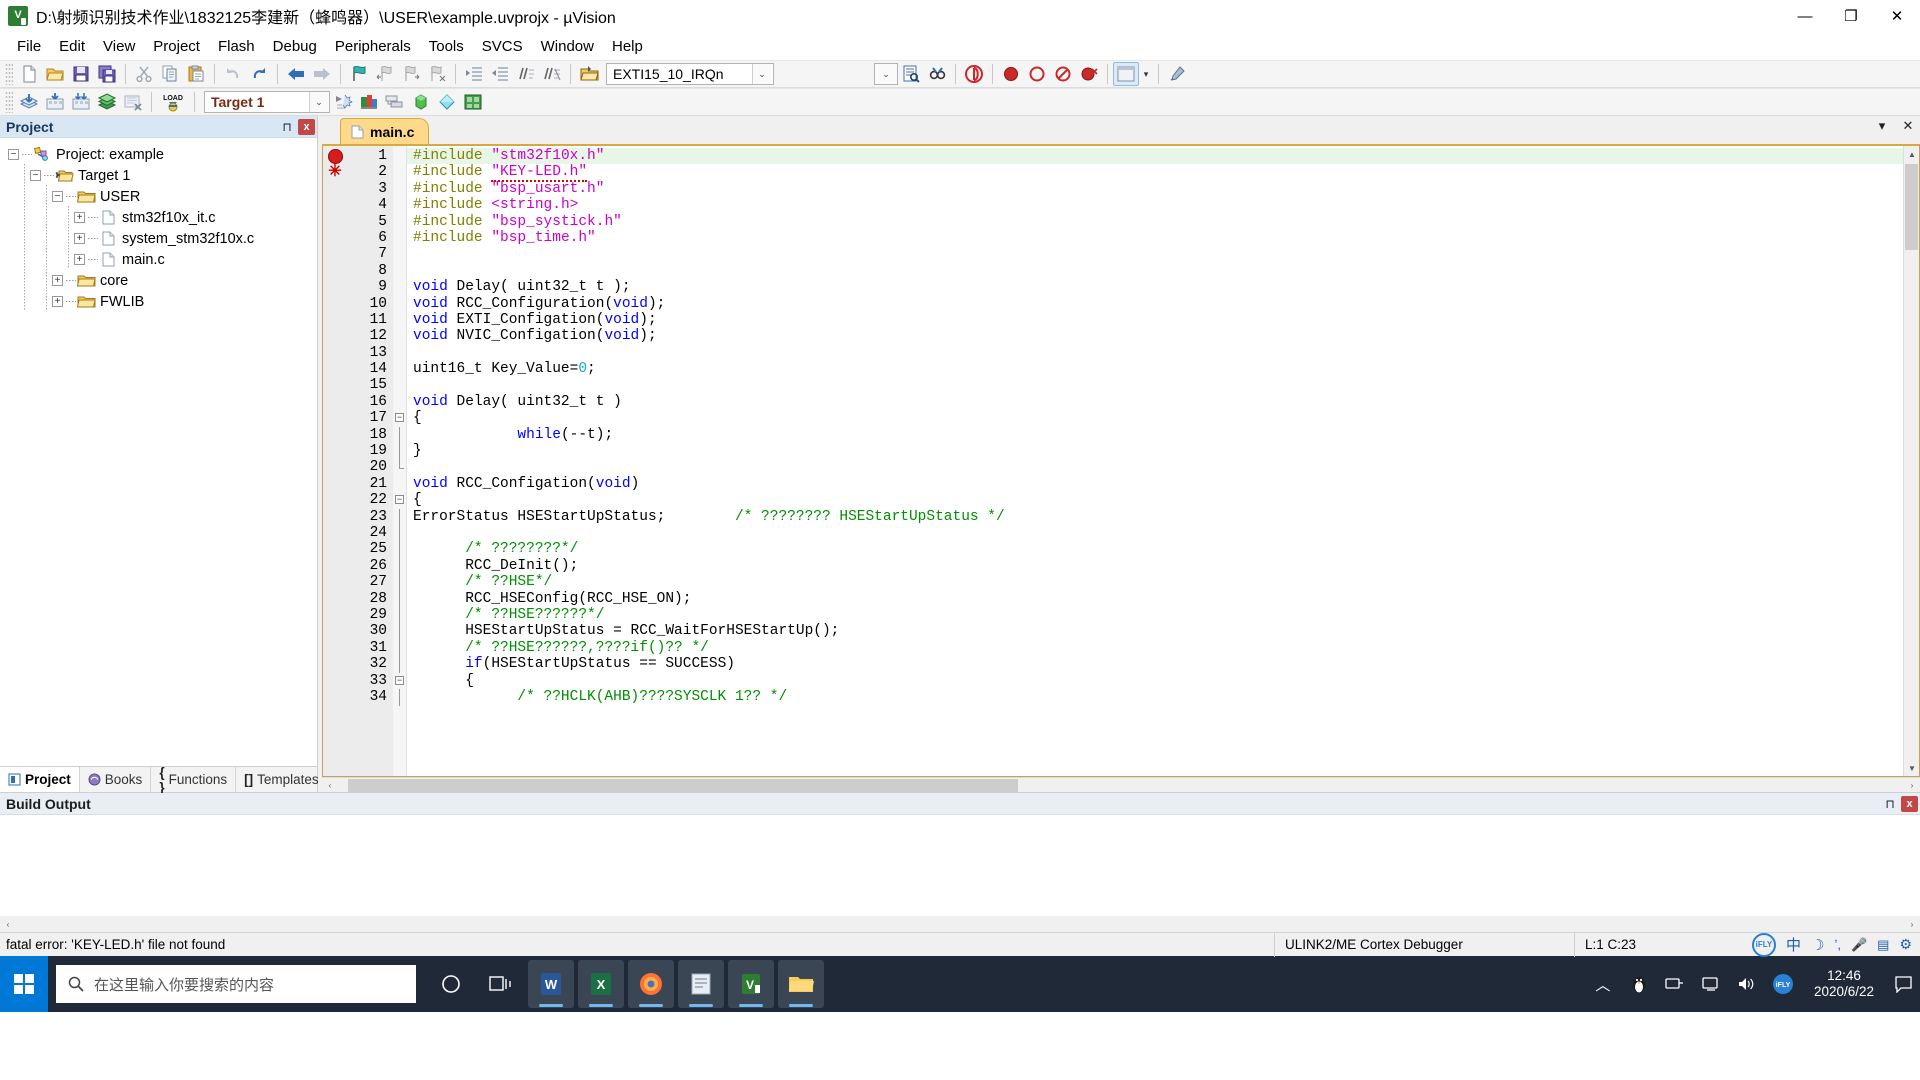 This screenshot has height=1080, width=1920. I want to click on debug-session-button, so click(974, 74).